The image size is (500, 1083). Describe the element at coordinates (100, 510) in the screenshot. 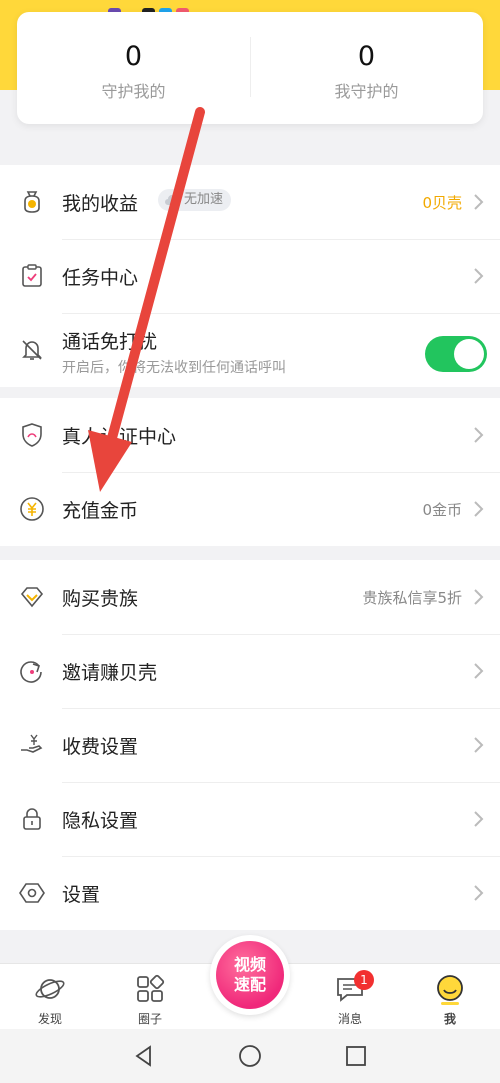

I see `recharge-coins-label: 充值金币` at that location.